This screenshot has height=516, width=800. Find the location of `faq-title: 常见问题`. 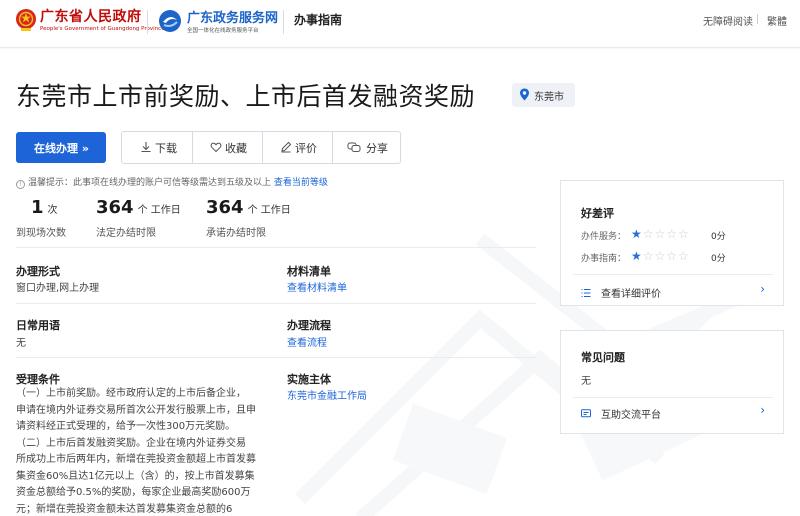

faq-title: 常见问题 is located at coordinates (603, 357).